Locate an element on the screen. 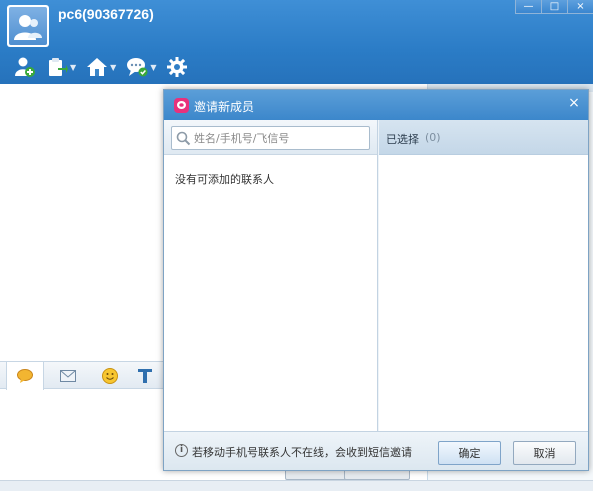 The image size is (593, 491). clipboard-icon is located at coordinates (58, 67).